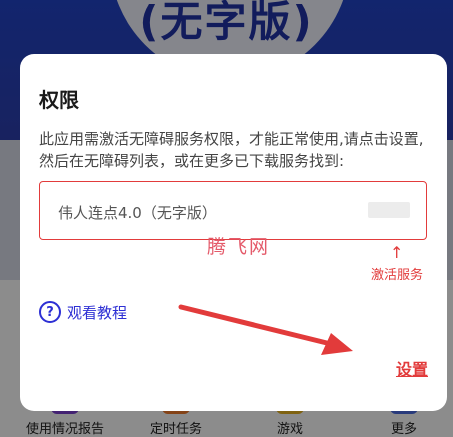 This screenshot has height=437, width=453. I want to click on tutorial-label: 观看教程, so click(97, 312).